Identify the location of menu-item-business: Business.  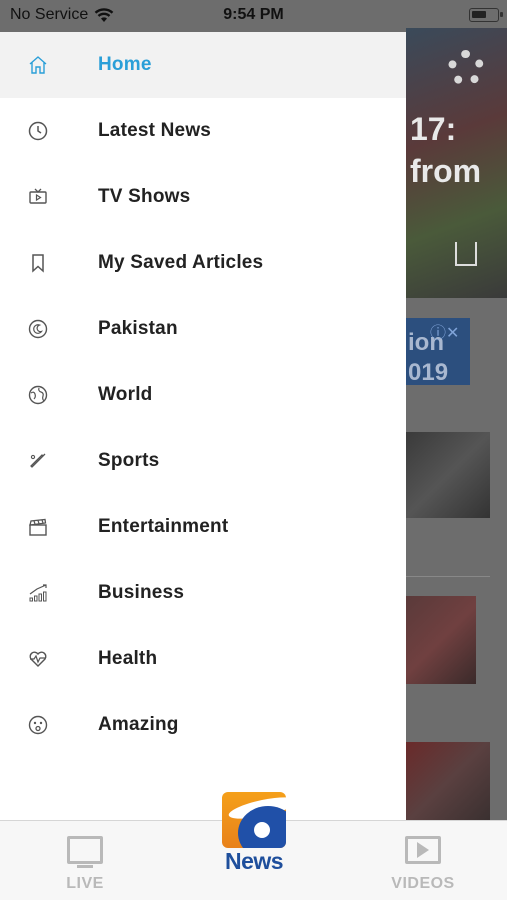
(203, 593).